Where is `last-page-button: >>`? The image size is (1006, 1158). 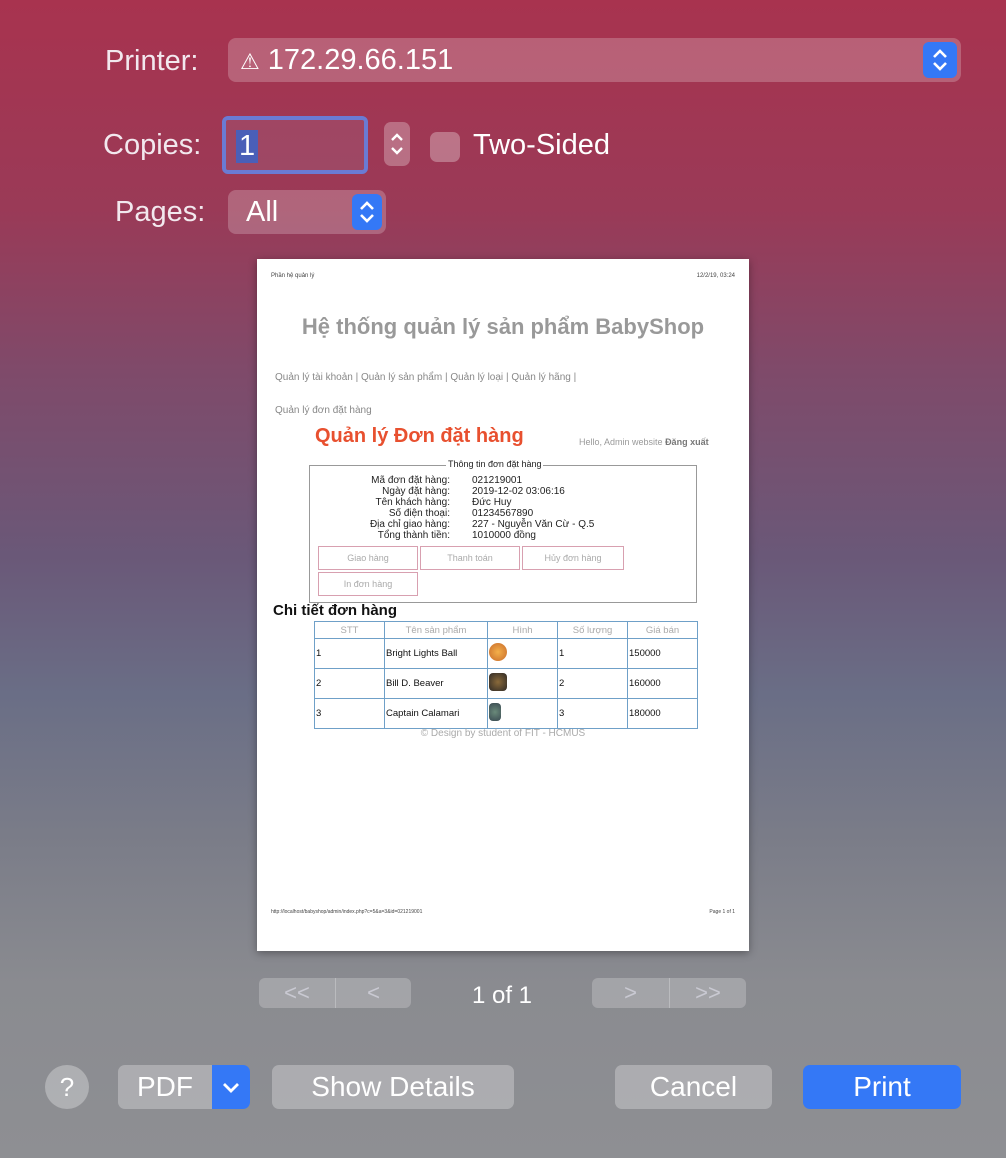
last-page-button: >> is located at coordinates (707, 993).